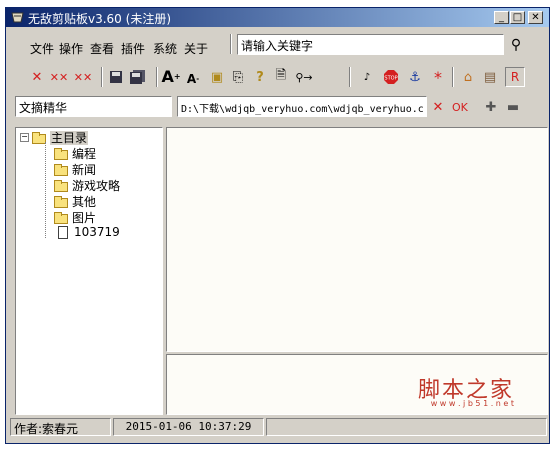 The width and height of the screenshot is (555, 452). What do you see at coordinates (17, 17) in the screenshot?
I see `app-icon` at bounding box center [17, 17].